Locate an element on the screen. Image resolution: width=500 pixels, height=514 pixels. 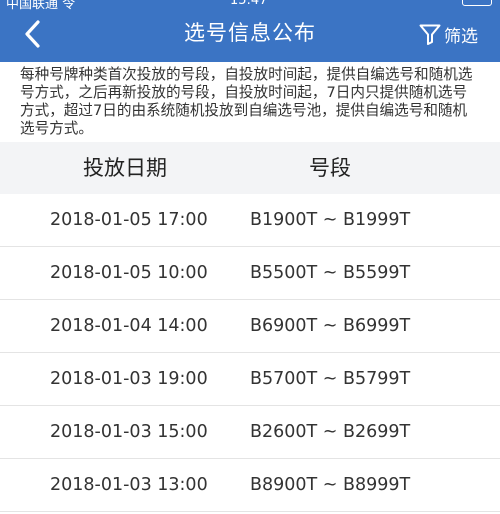
column-header-range: 号段 is located at coordinates (330, 168).